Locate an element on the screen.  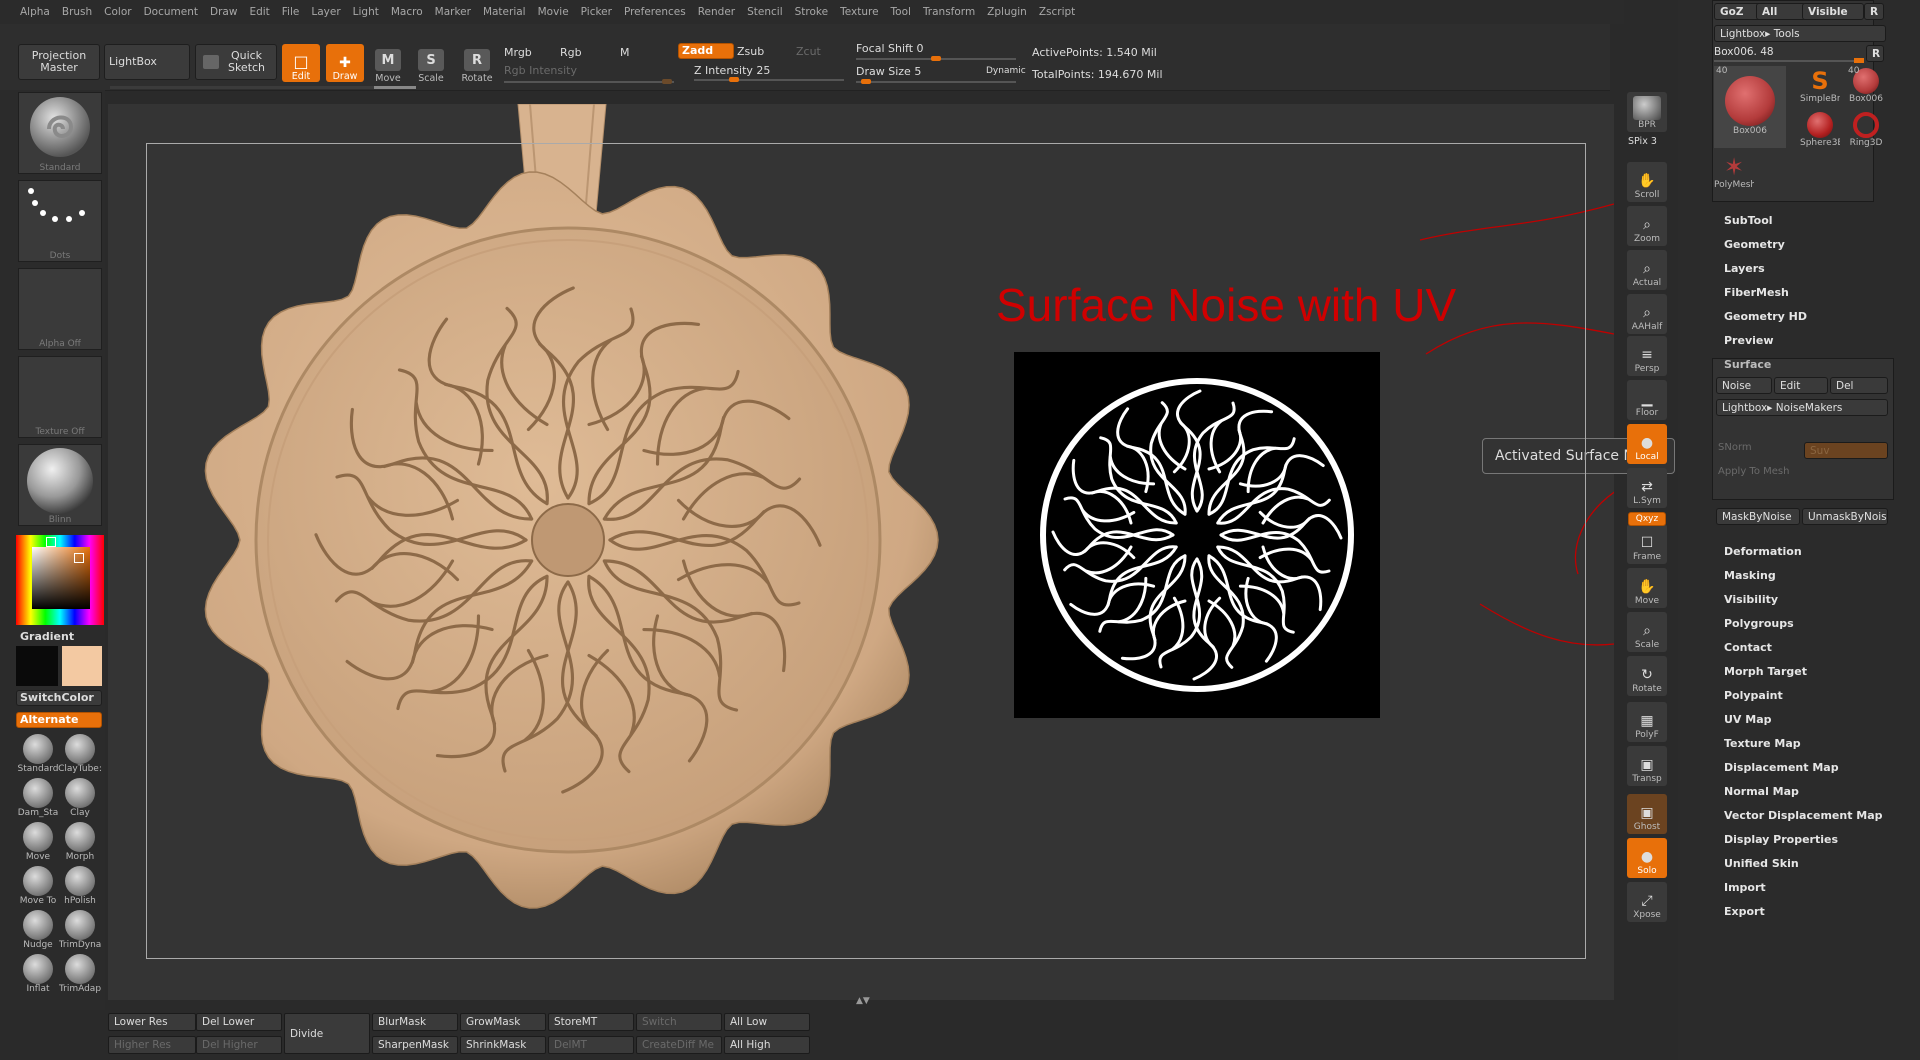
zcut-button: Zcut is located at coordinates (808, 51).